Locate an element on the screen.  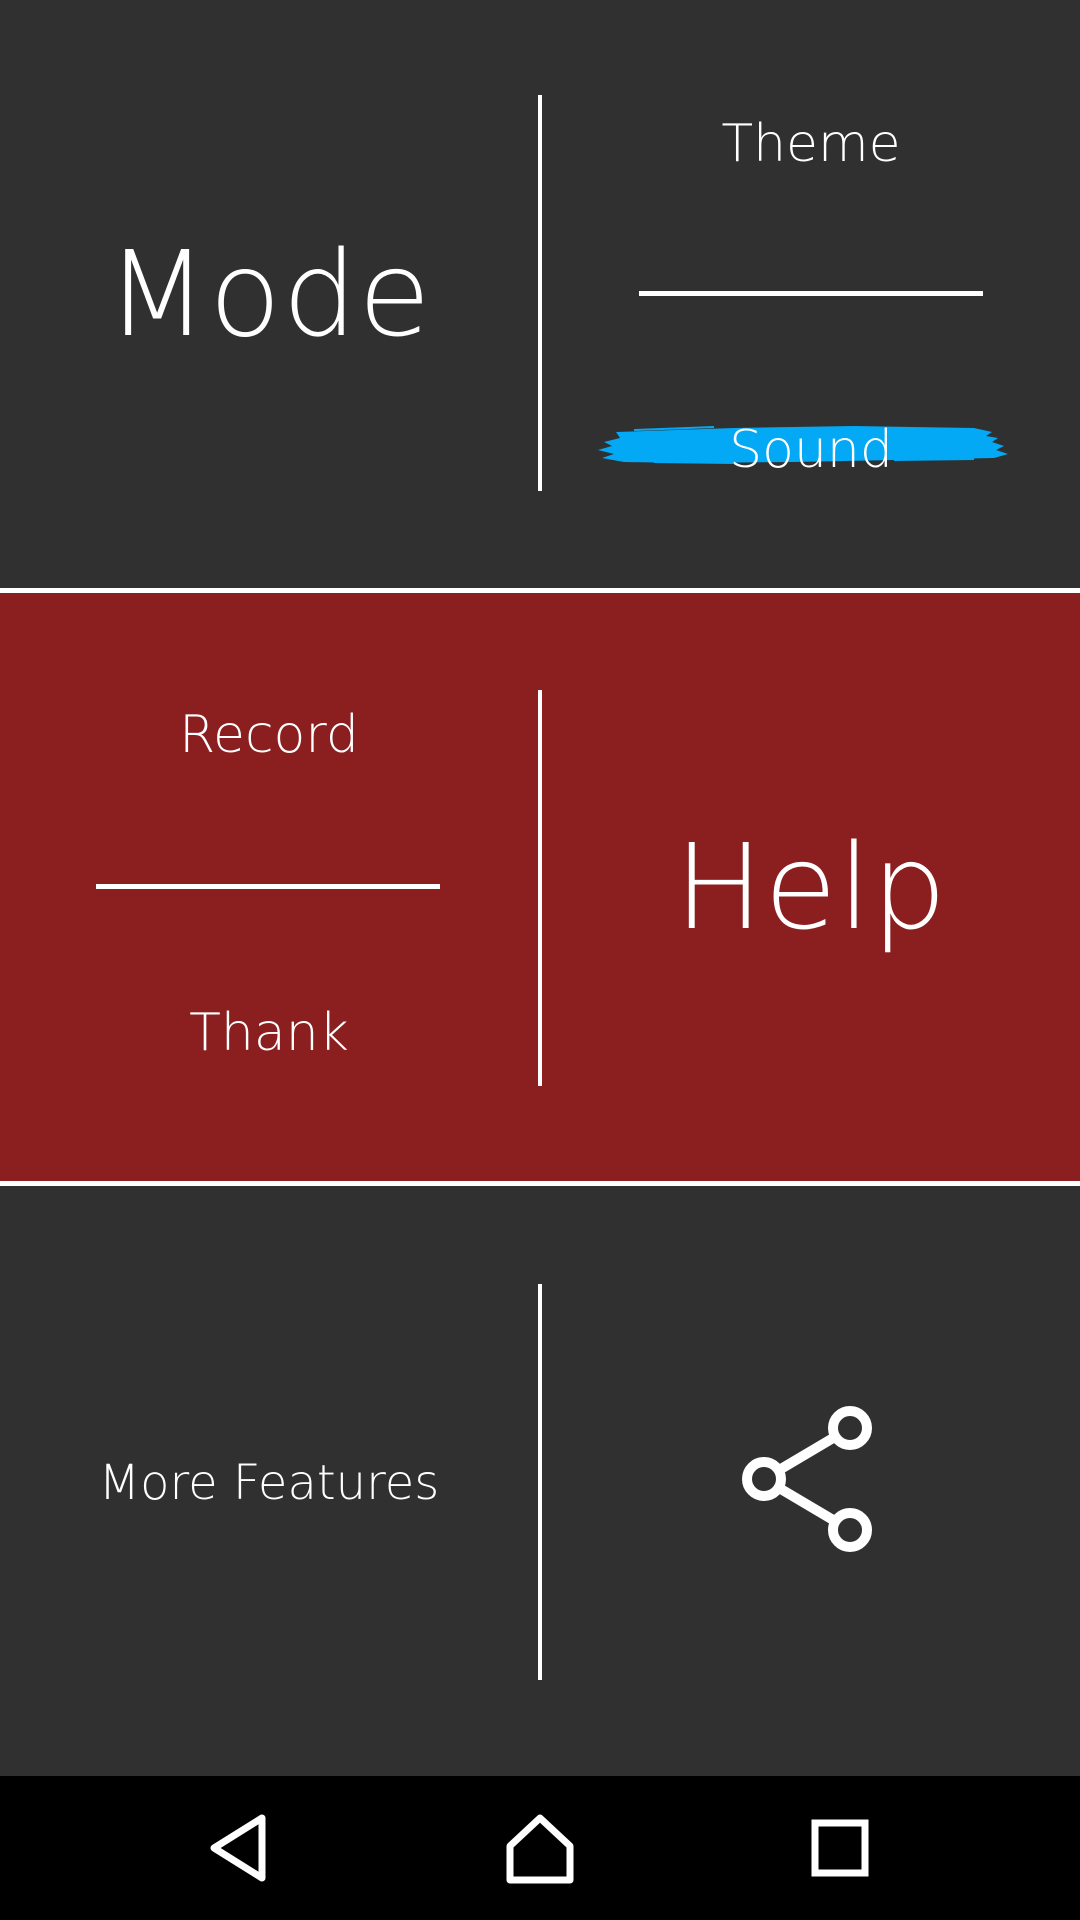
home-icon is located at coordinates (540, 1848).